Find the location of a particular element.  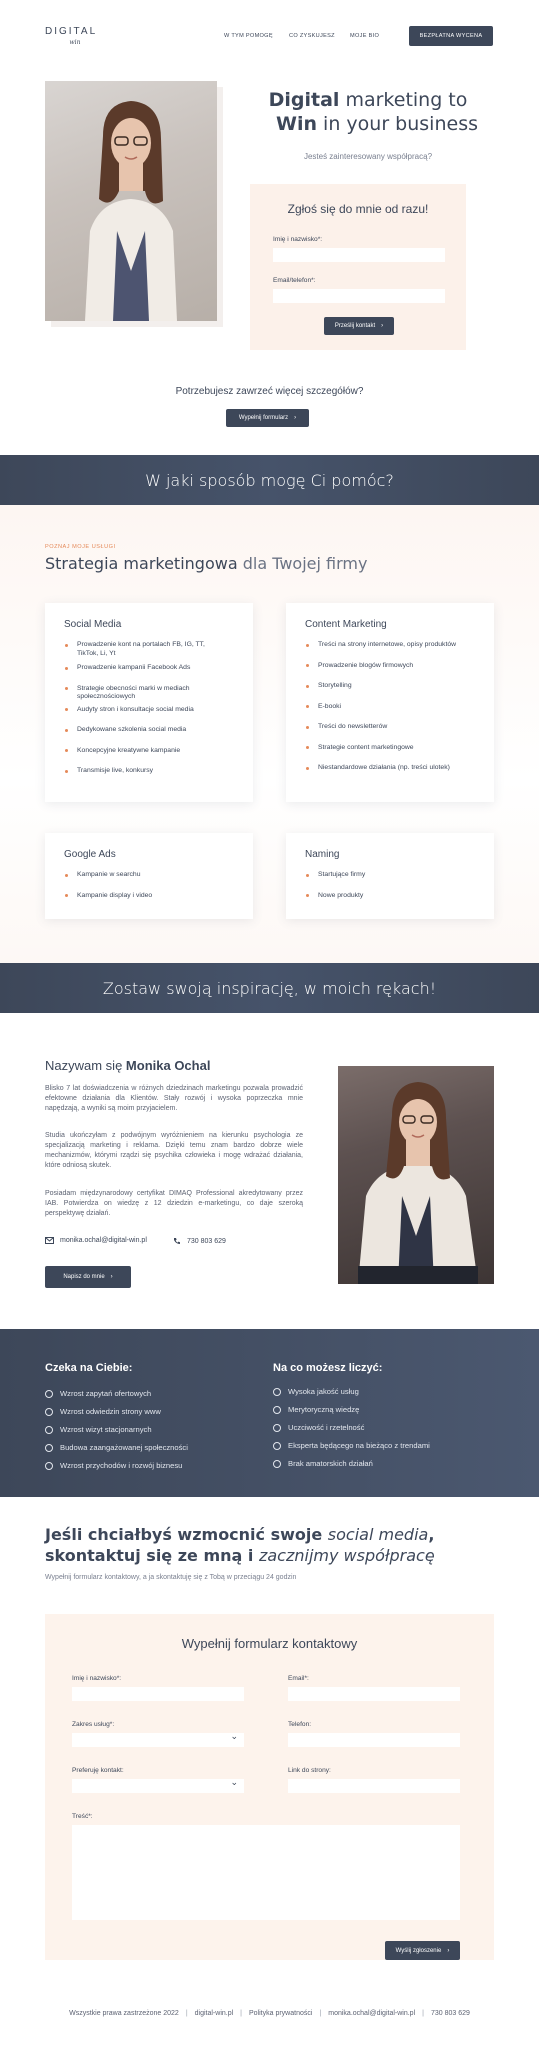

footer-phone-link: 730 803 629 is located at coordinates (450, 2013).